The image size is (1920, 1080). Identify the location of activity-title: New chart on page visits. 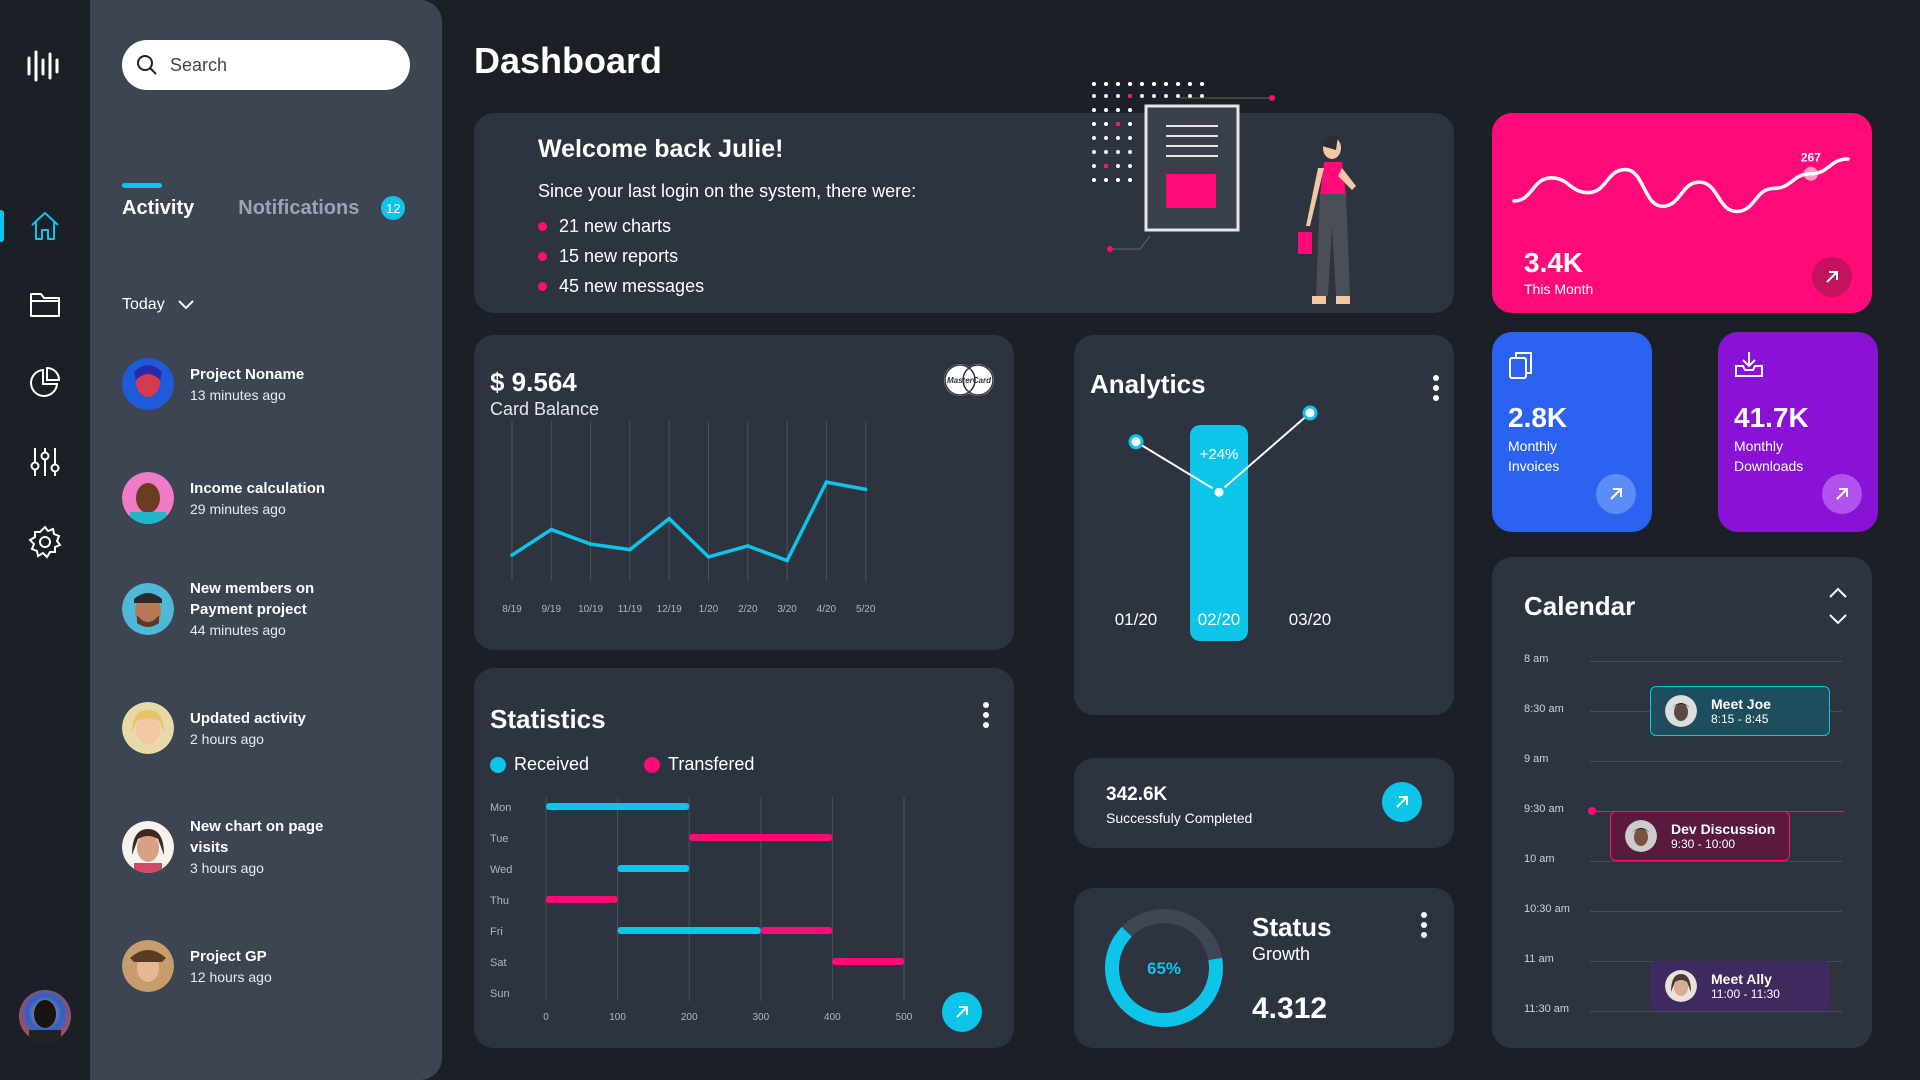
(257, 837).